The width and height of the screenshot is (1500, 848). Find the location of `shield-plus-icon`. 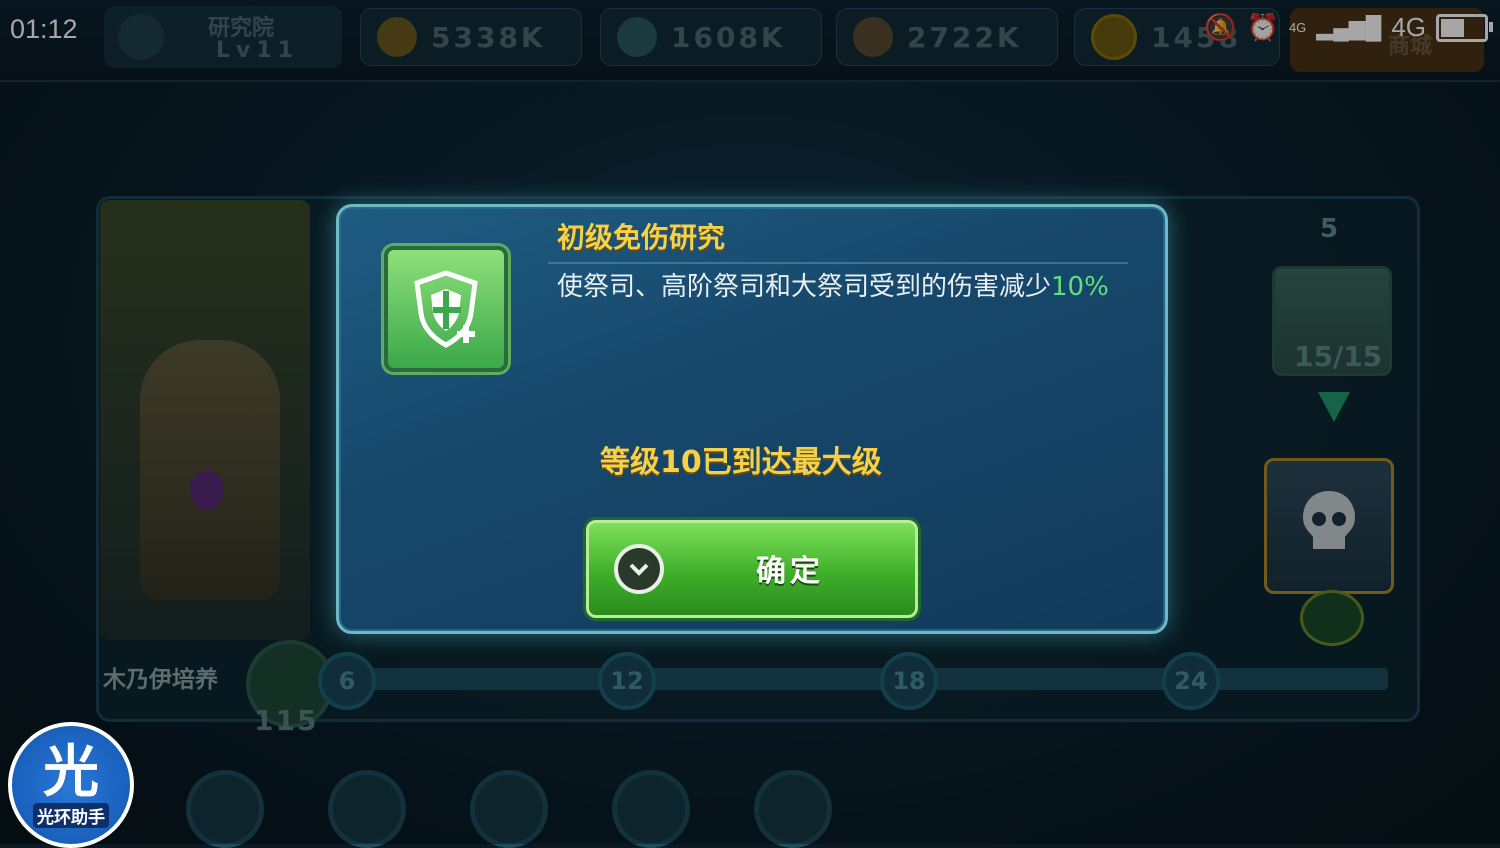

shield-plus-icon is located at coordinates (446, 309).